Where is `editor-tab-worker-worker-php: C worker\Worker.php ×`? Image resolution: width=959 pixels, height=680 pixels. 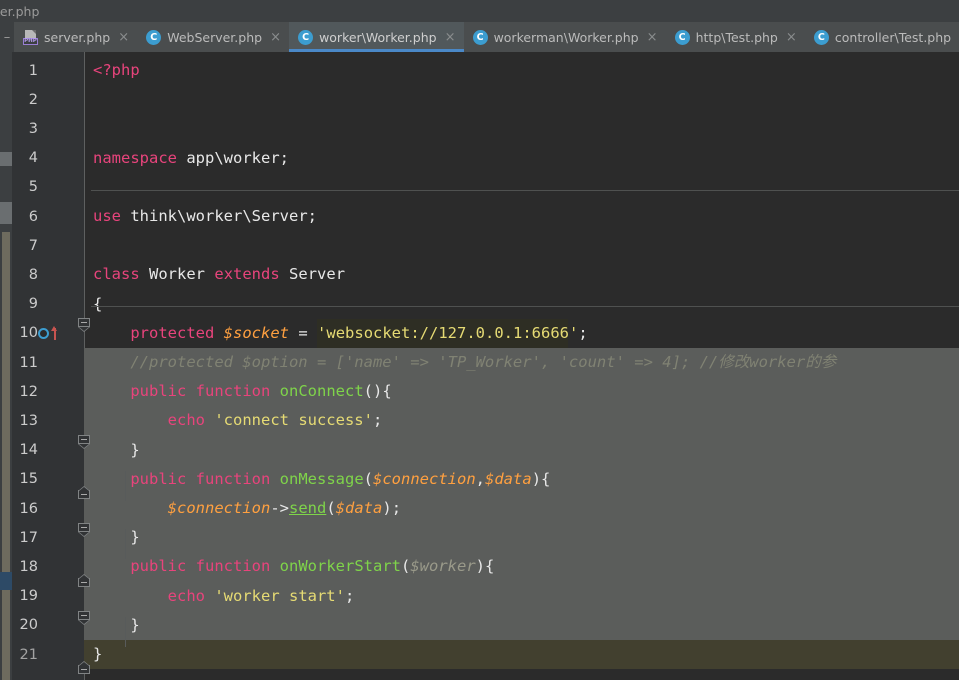 editor-tab-worker-worker-php: C worker\Worker.php × is located at coordinates (376, 37).